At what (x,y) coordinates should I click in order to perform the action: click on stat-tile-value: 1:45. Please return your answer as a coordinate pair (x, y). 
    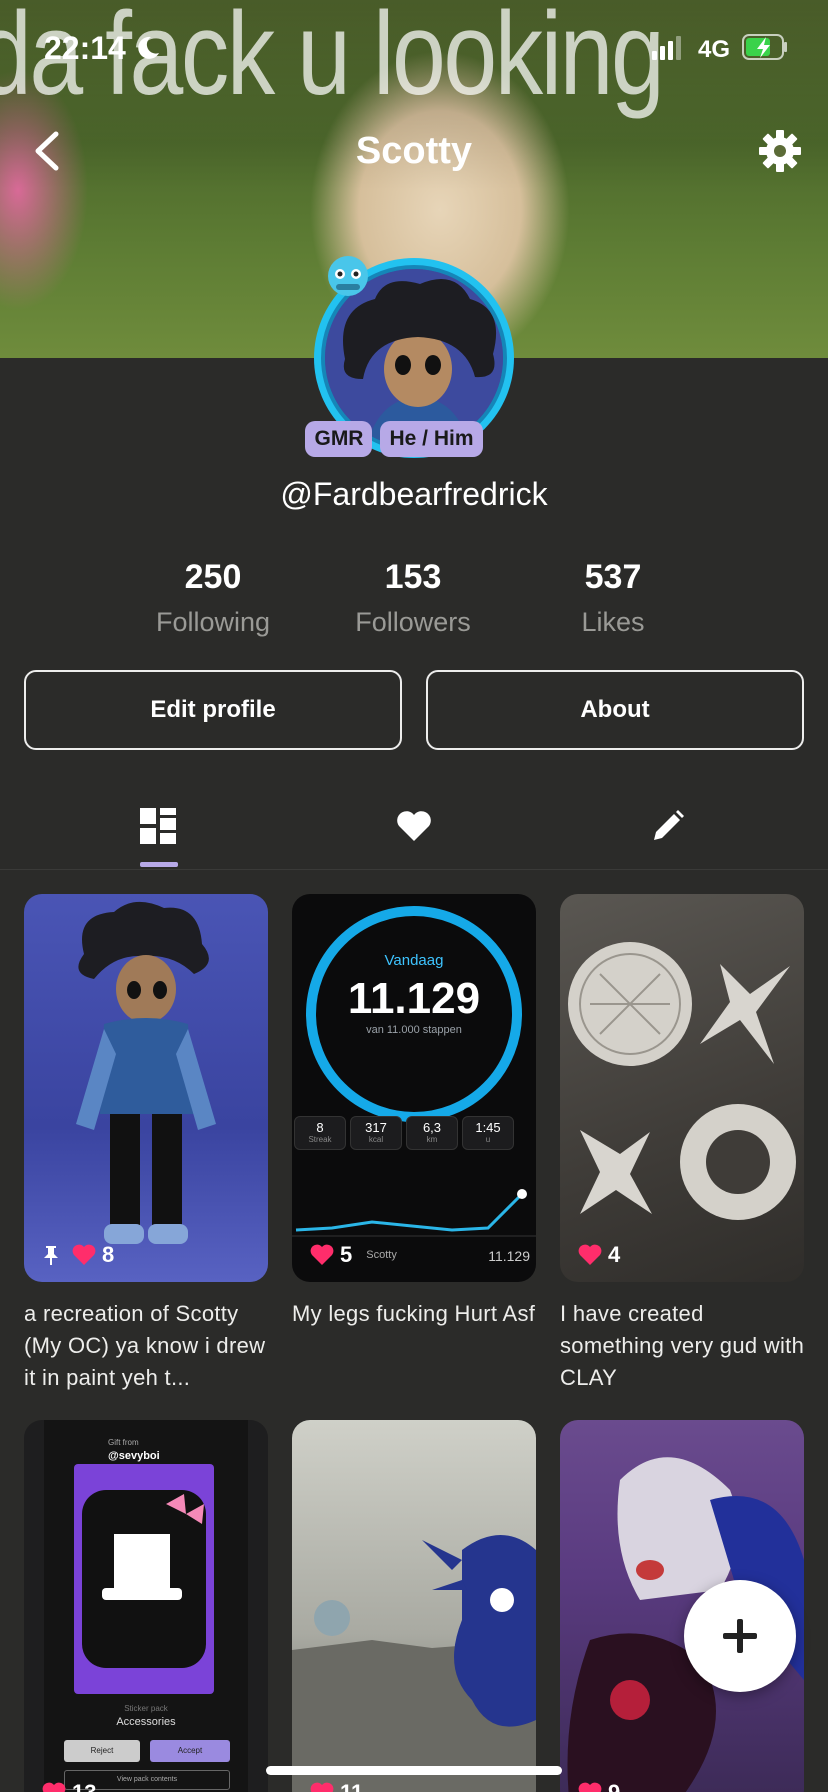
    Looking at the image, I should click on (488, 1127).